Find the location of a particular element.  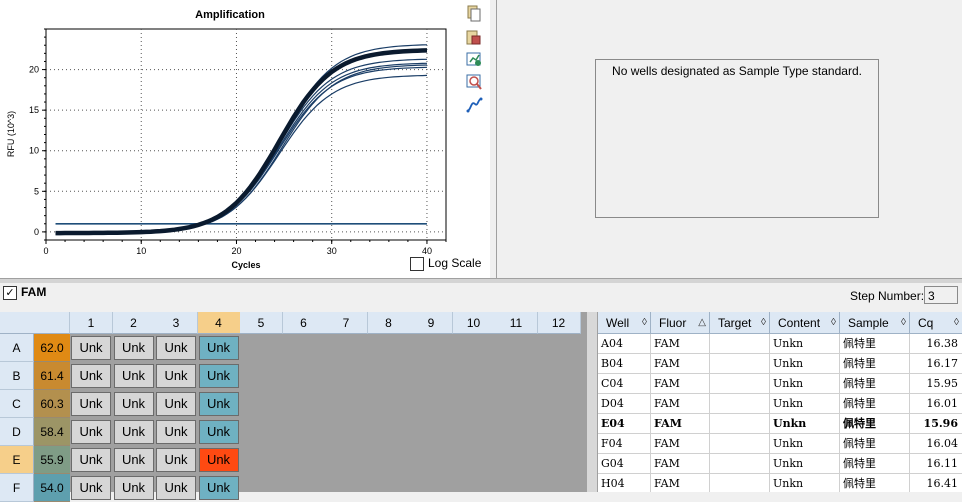

table-cell-well: D04 is located at coordinates (624, 404).